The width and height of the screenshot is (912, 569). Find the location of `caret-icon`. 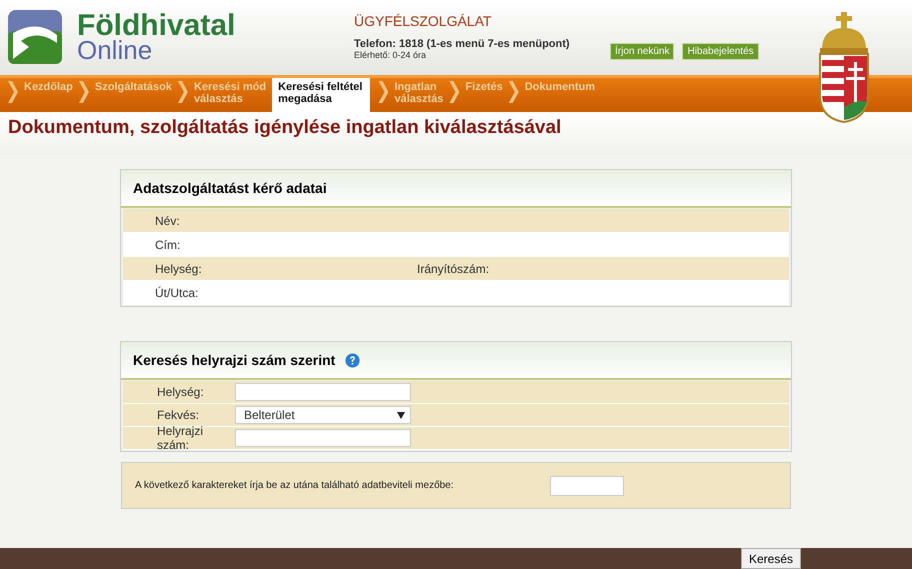

caret-icon is located at coordinates (401, 415).